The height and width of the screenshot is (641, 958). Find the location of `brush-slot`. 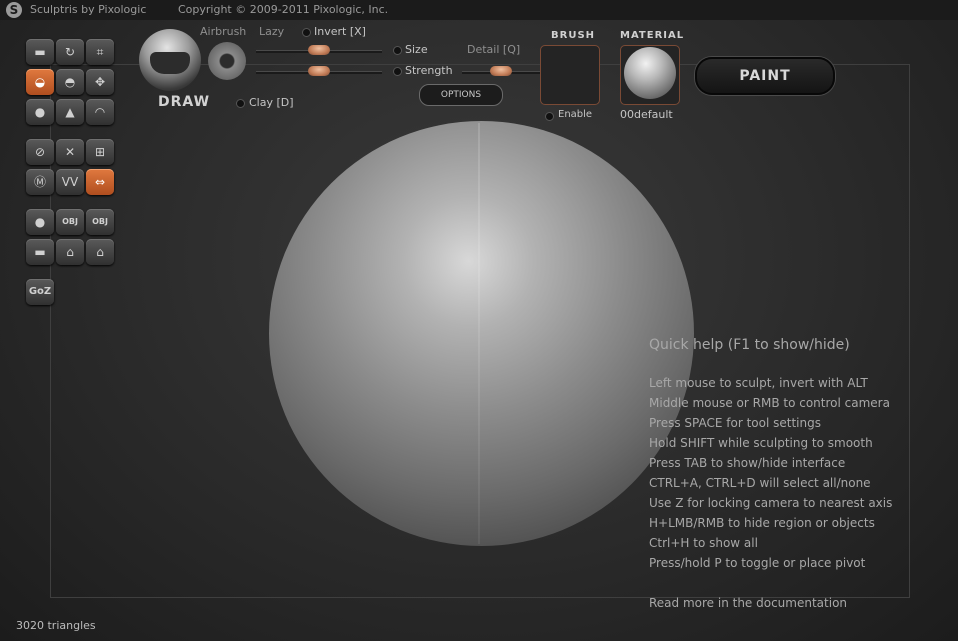

brush-slot is located at coordinates (570, 75).